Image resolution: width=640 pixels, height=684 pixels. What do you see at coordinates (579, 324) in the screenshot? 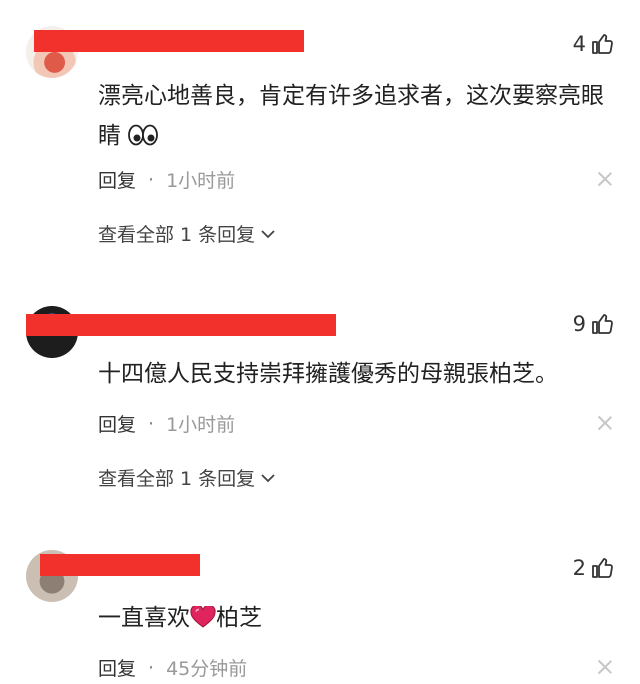
I see `like-count: 9` at bounding box center [579, 324].